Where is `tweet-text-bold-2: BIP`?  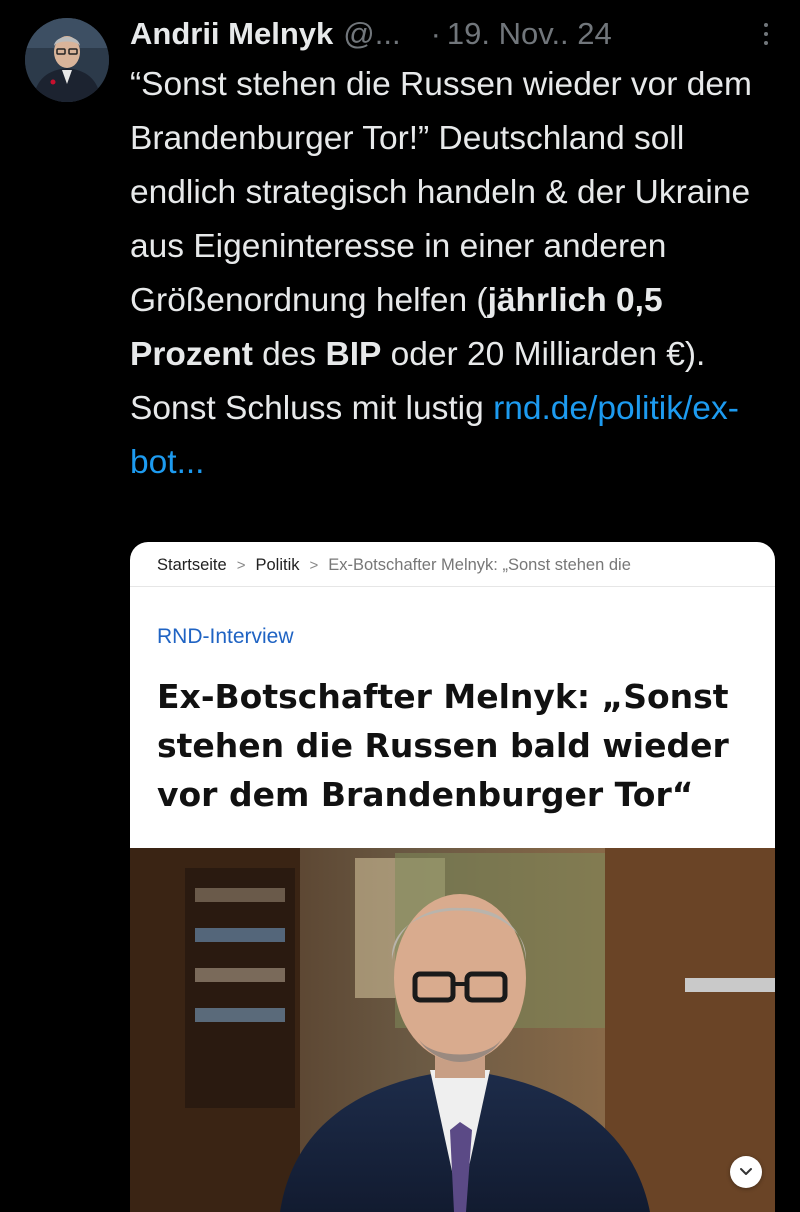
tweet-text-bold-2: BIP is located at coordinates (353, 354).